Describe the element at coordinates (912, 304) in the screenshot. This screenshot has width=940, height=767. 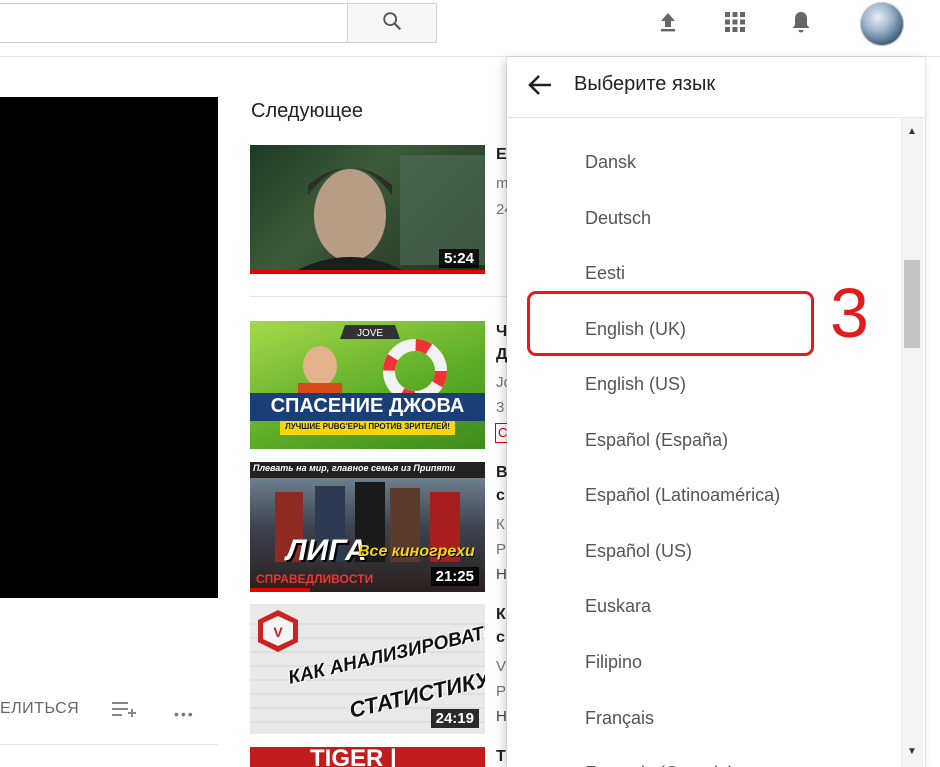
I see `scrollbar-thumb` at that location.